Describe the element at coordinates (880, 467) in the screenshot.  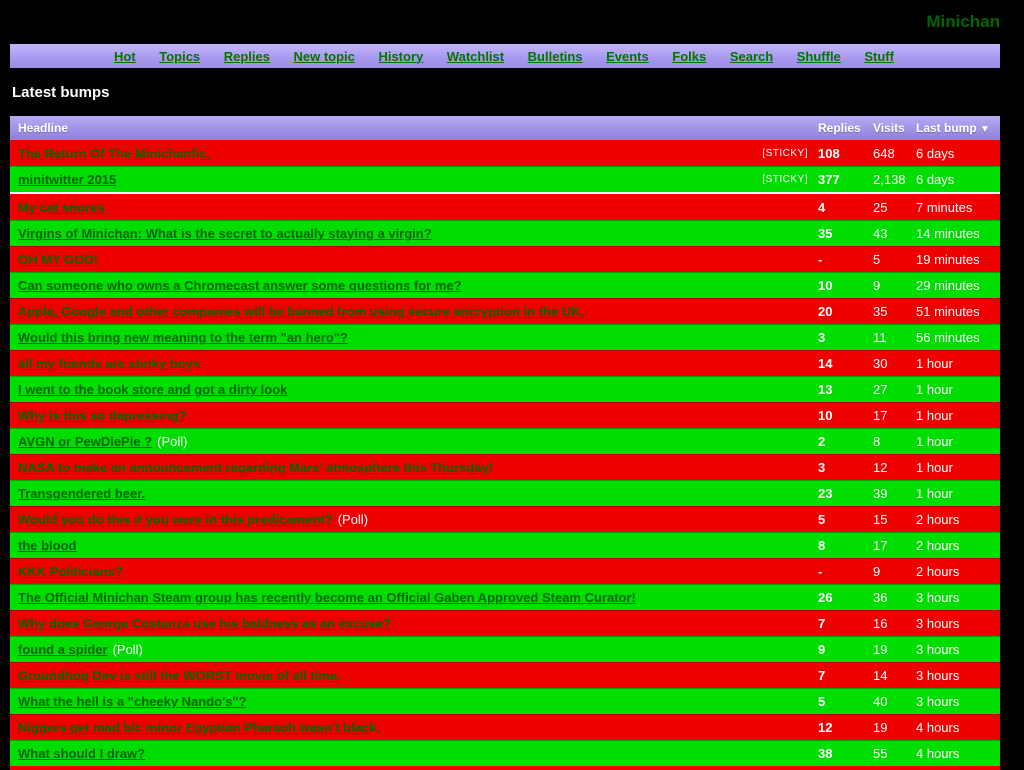
I see `thread-visits-count: 12` at that location.